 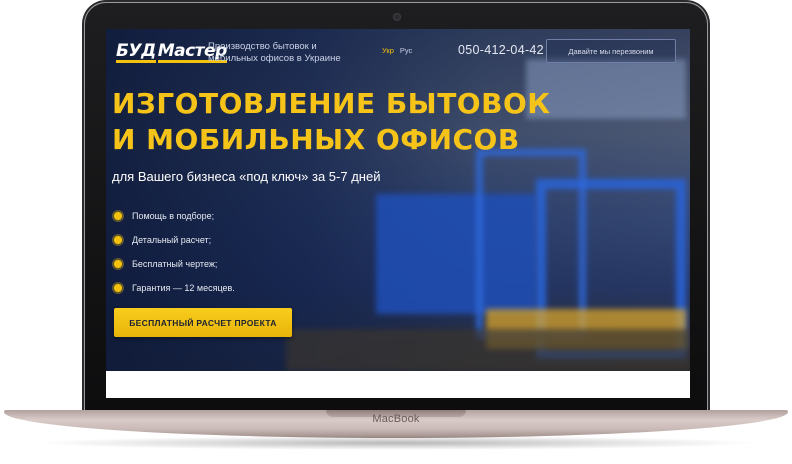 I want to click on feature-item: Бесплатный чертеж;, so click(x=174, y=264).